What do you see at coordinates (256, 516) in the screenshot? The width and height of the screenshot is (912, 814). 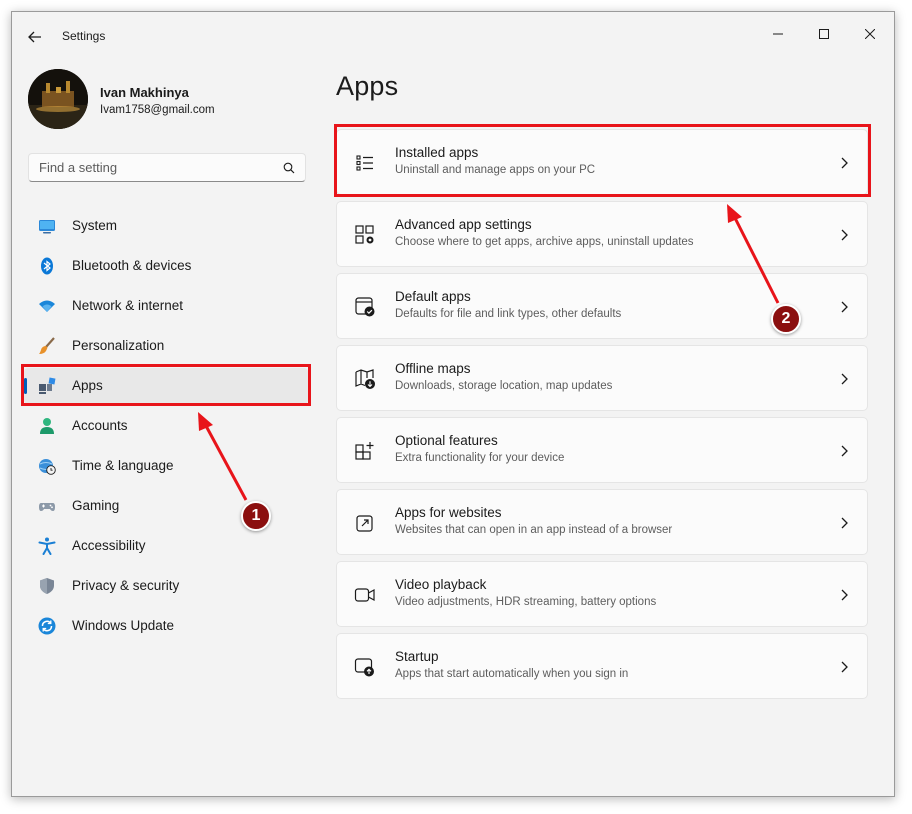 I see `step-1-badge: 1` at bounding box center [256, 516].